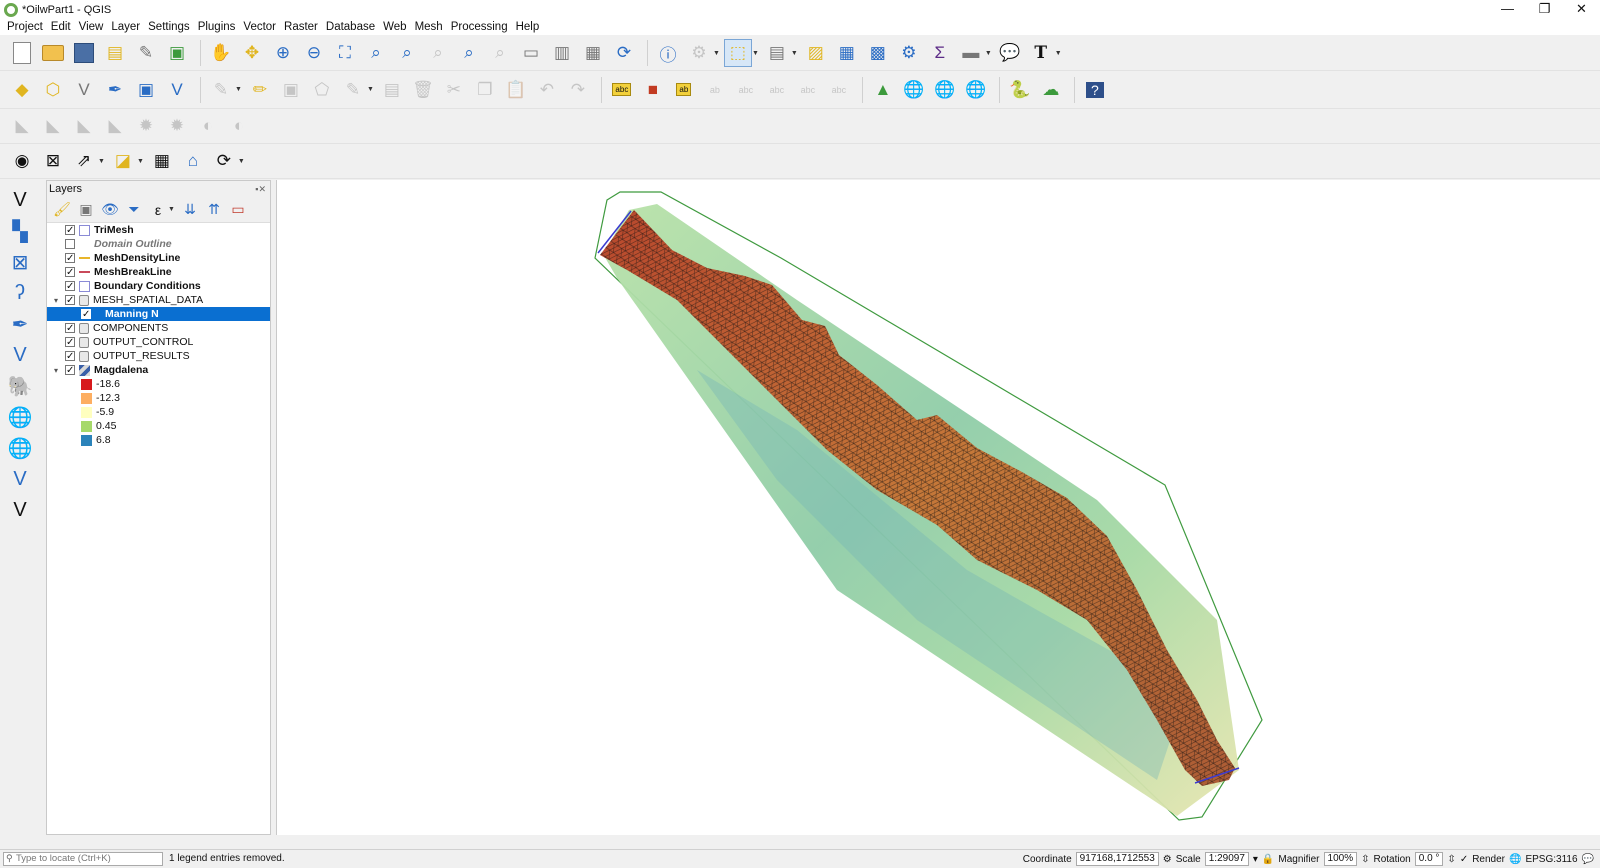 Image resolution: width=1600 pixels, height=868 pixels. Describe the element at coordinates (158, 272) in the screenshot. I see `layer-mesh-break-line: MeshBreakLine` at that location.